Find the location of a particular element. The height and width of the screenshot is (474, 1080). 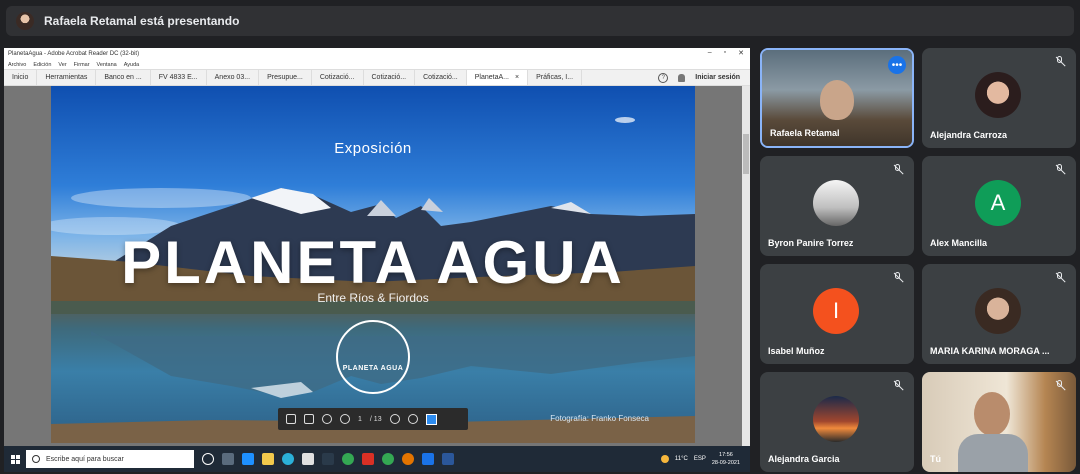

pdf-floating-toolbar: 1 / 13 is located at coordinates (373, 419).